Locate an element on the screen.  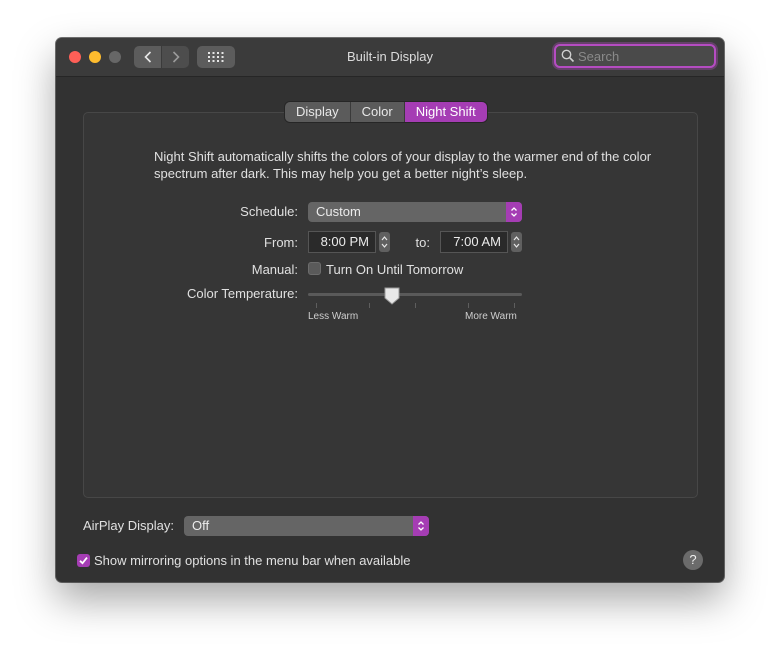
schedule-popup: Custom is located at coordinates (415, 212).